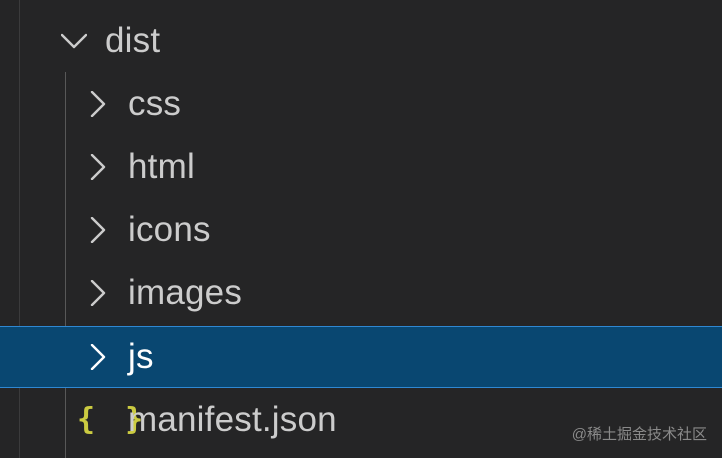 This screenshot has width=722, height=458. What do you see at coordinates (361, 357) in the screenshot?
I see `tree-item-js: js` at bounding box center [361, 357].